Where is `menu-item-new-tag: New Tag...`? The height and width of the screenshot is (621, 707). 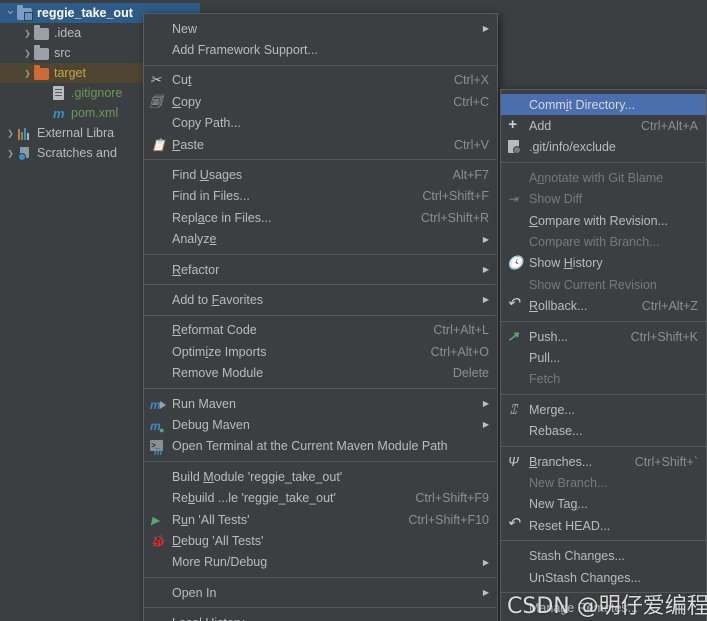
menu-item-new-tag: New Tag... is located at coordinates (603, 504).